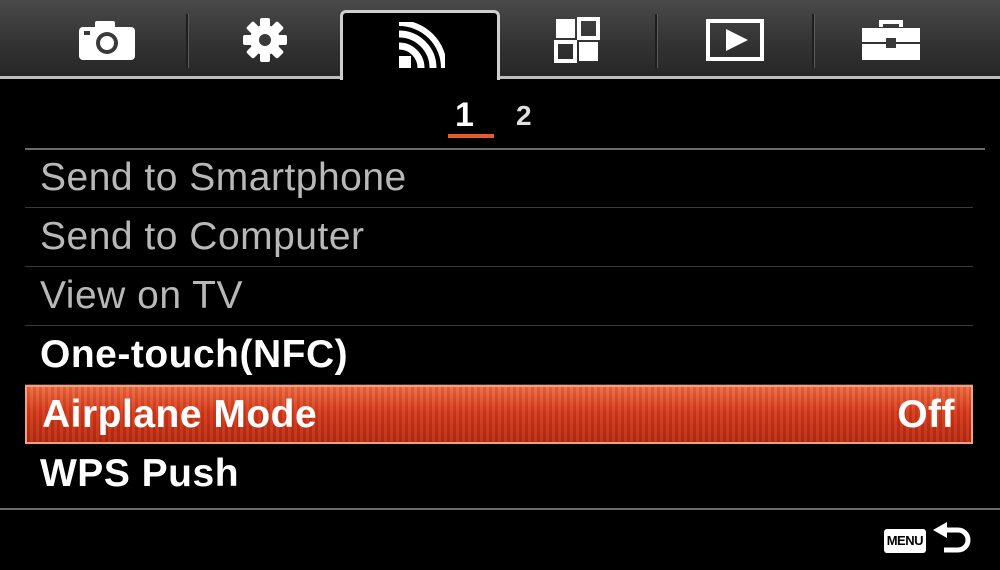  What do you see at coordinates (499, 237) in the screenshot?
I see `menu-item-send-to-computer: Send to Computer` at bounding box center [499, 237].